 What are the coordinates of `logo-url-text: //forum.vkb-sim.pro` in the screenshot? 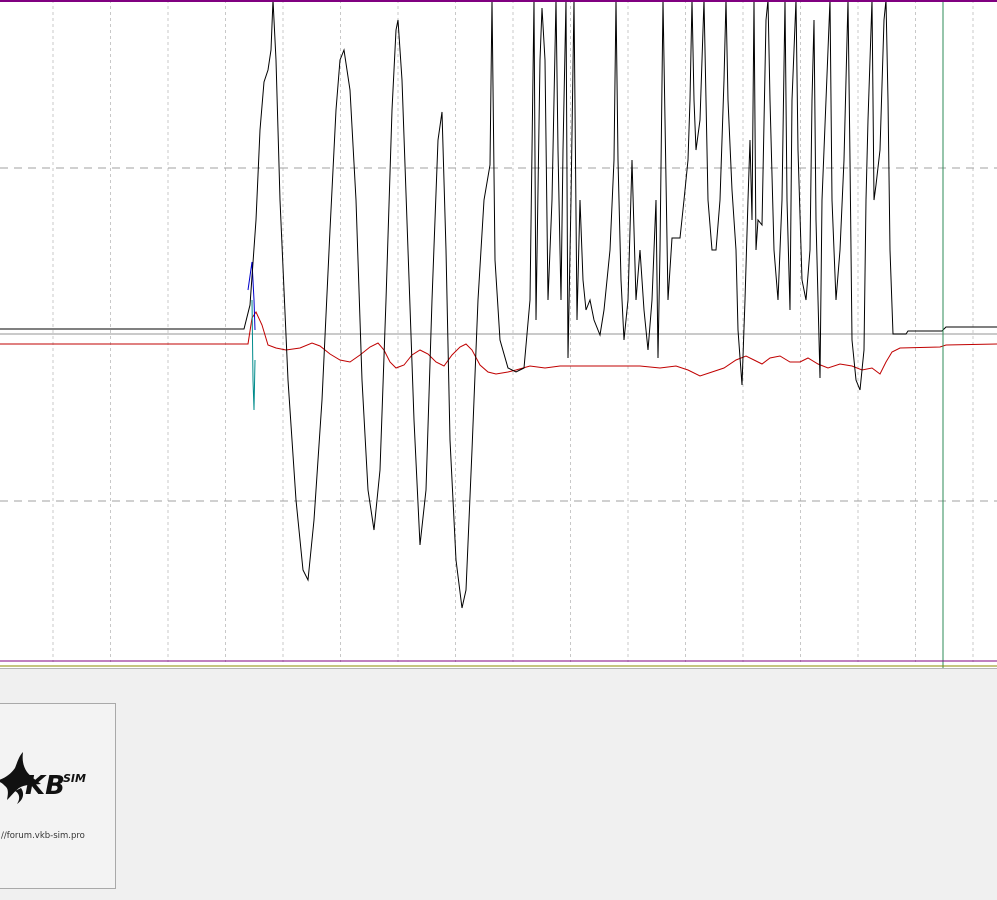 It's located at (43, 836).